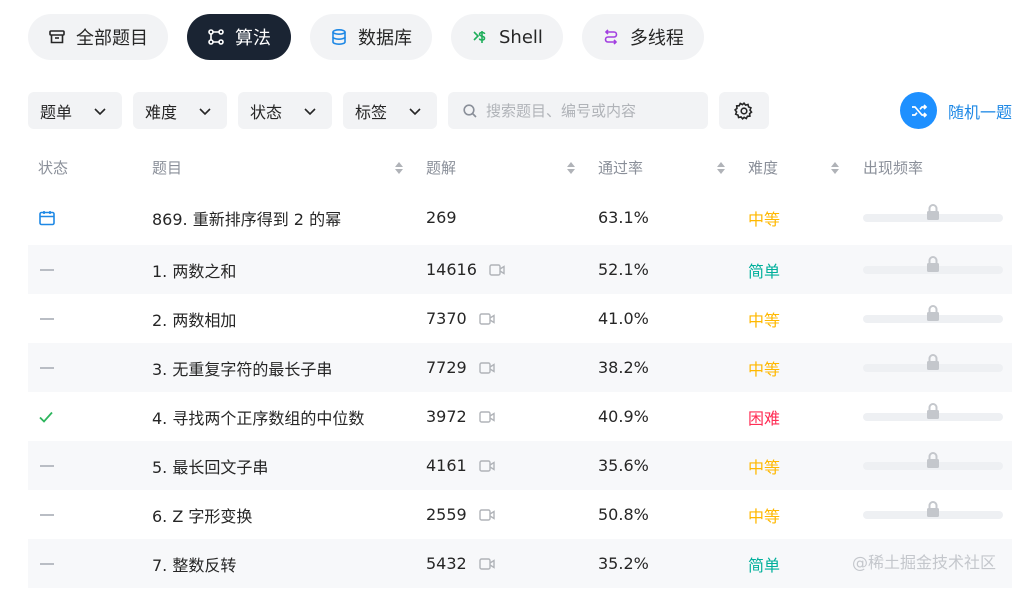 The width and height of the screenshot is (1030, 589). I want to click on category-tabs: 全部题目 算法 数据库 Shell 多线程, so click(366, 37).